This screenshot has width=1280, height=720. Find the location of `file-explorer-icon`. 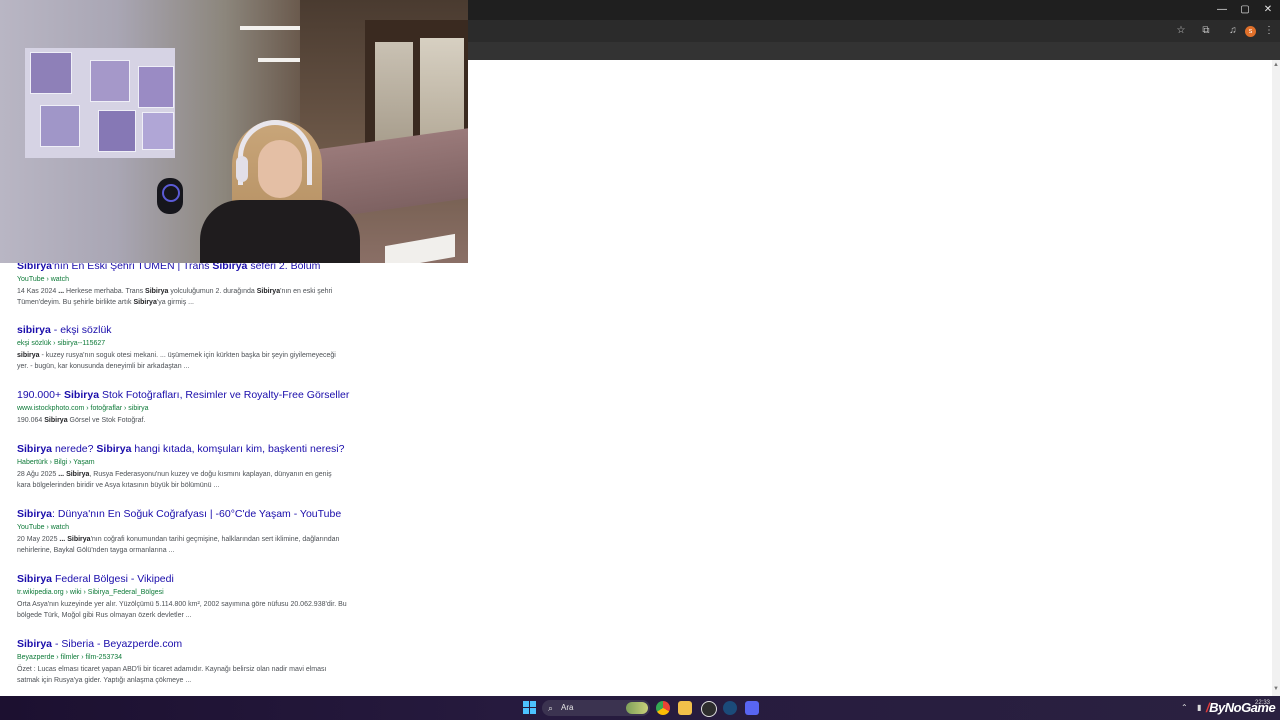

file-explorer-icon is located at coordinates (685, 708).